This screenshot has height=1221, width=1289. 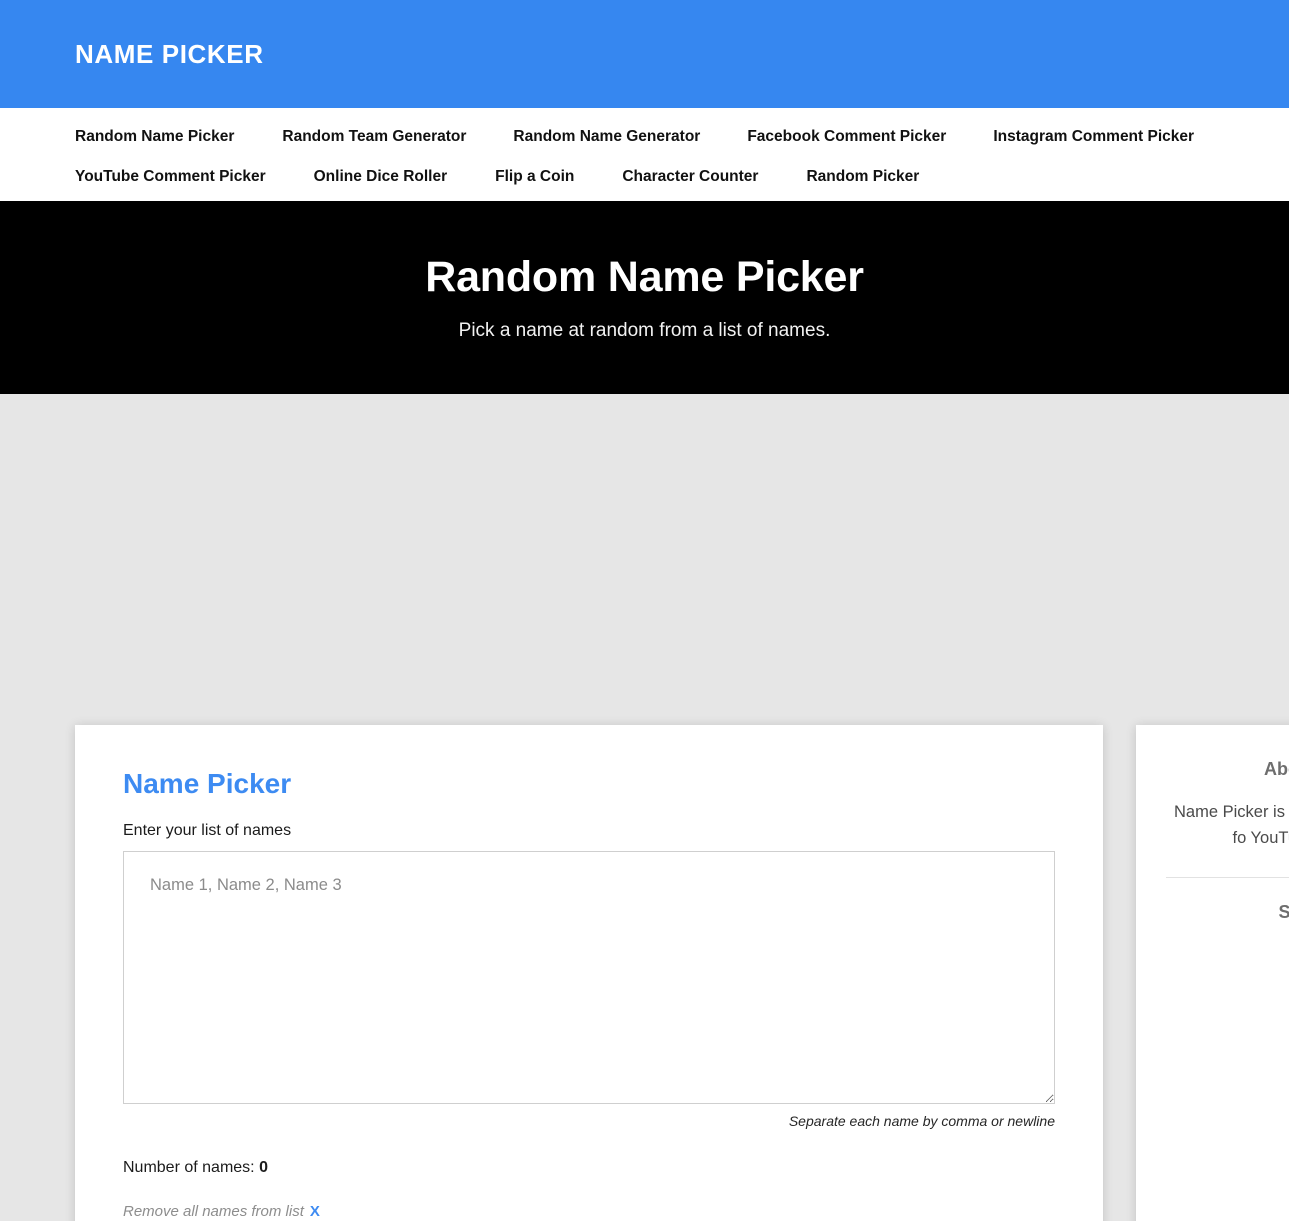 What do you see at coordinates (1093, 137) in the screenshot?
I see `nav-instagram-comment-picker: Instagram Comment Picker` at bounding box center [1093, 137].